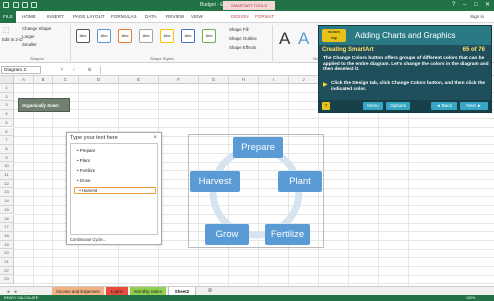 This screenshot has height=301, width=494. What do you see at coordinates (287, 234) in the screenshot?
I see `node-fertilize: Fertilize` at bounding box center [287, 234].